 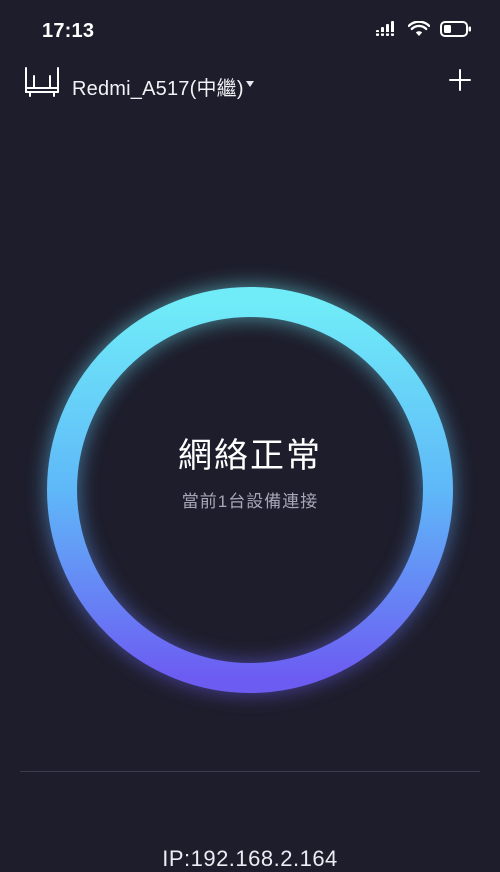 What do you see at coordinates (455, 29) in the screenshot?
I see `battery-icon` at bounding box center [455, 29].